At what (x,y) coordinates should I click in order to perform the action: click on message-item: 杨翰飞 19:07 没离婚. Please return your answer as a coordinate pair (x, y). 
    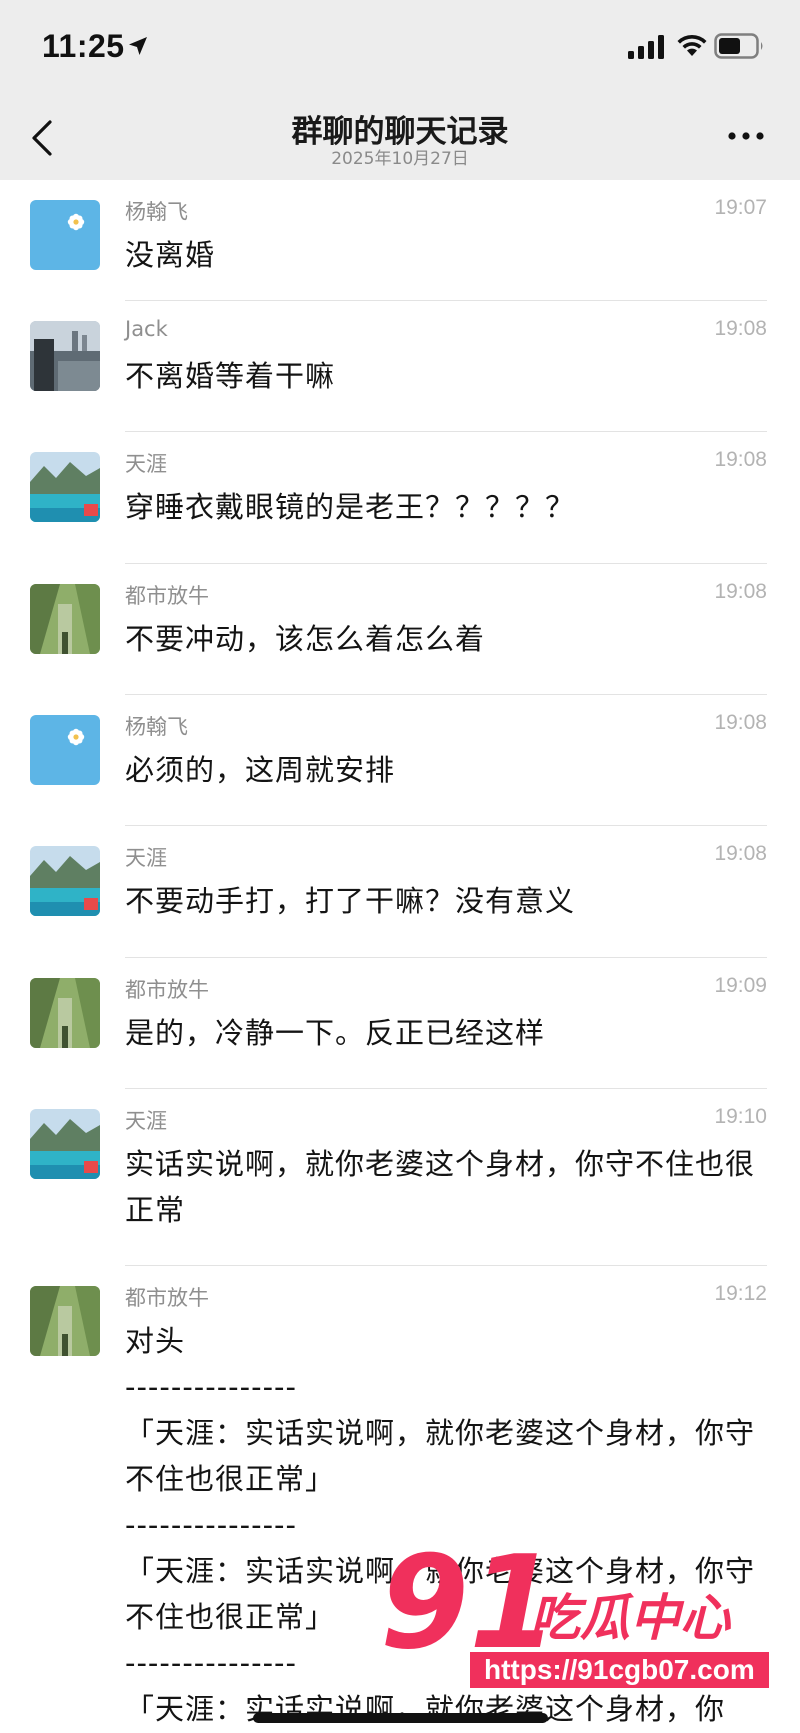
    Looking at the image, I should click on (400, 240).